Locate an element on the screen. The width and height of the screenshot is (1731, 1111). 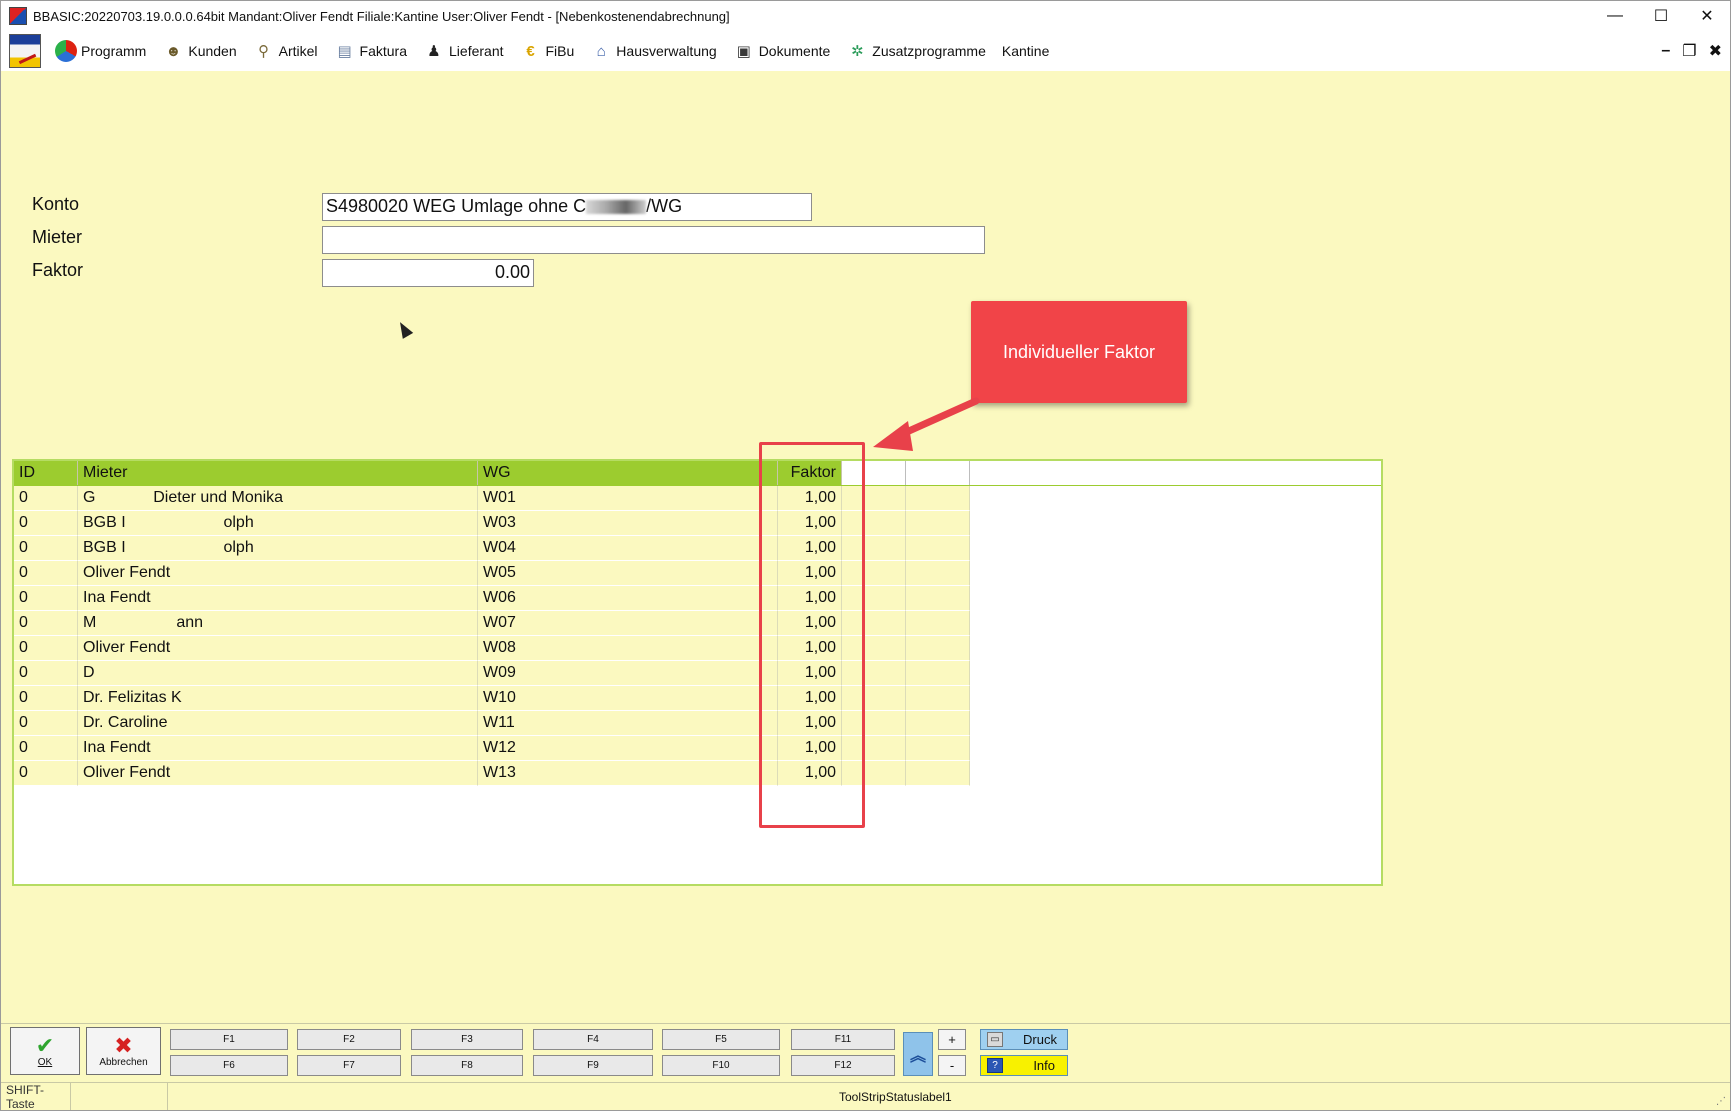
ok-button: ✔ OK is located at coordinates (45, 1051).